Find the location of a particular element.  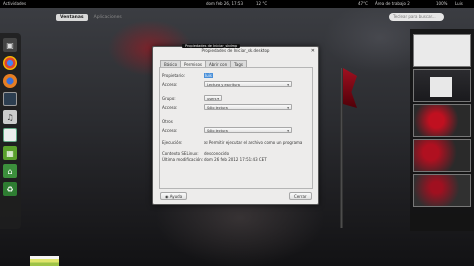

document-icon is located at coordinates (10, 135).